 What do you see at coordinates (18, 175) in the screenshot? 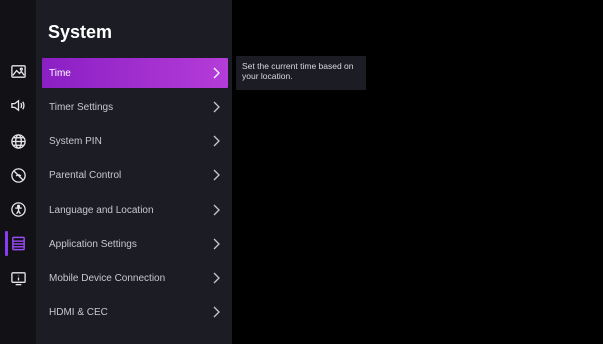
I see `accessibility-off-icon` at bounding box center [18, 175].